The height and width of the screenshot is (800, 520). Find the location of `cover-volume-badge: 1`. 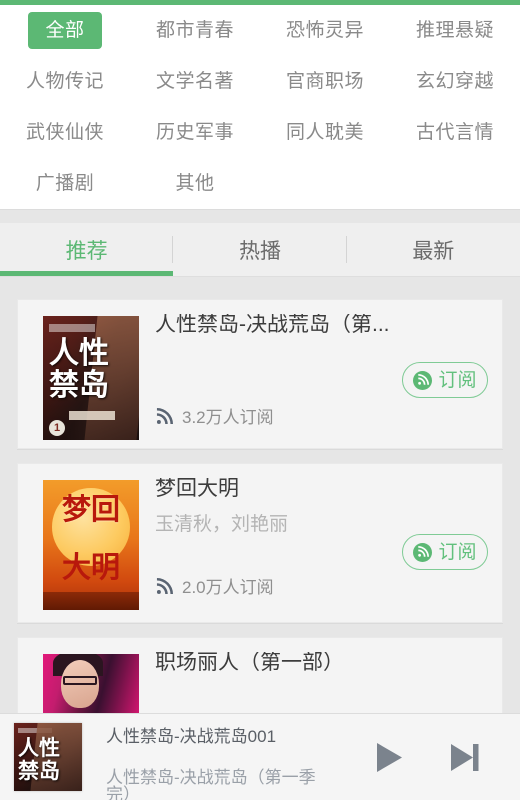

cover-volume-badge: 1 is located at coordinates (57, 428).